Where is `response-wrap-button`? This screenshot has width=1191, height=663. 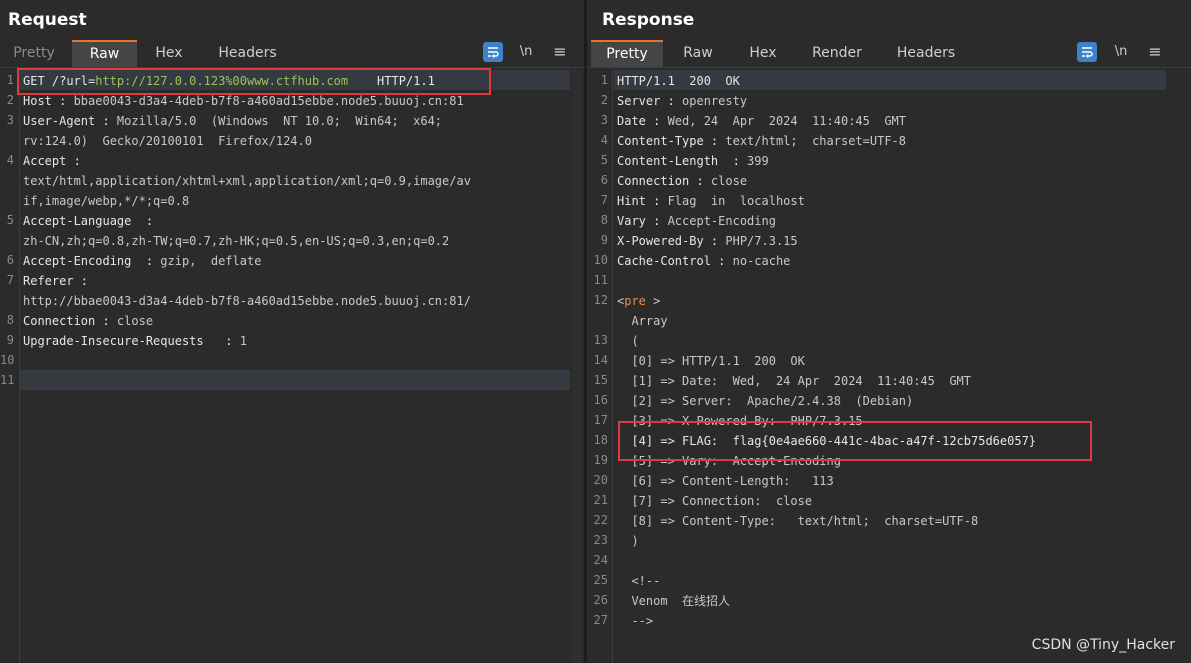
response-wrap-button is located at coordinates (1087, 52).